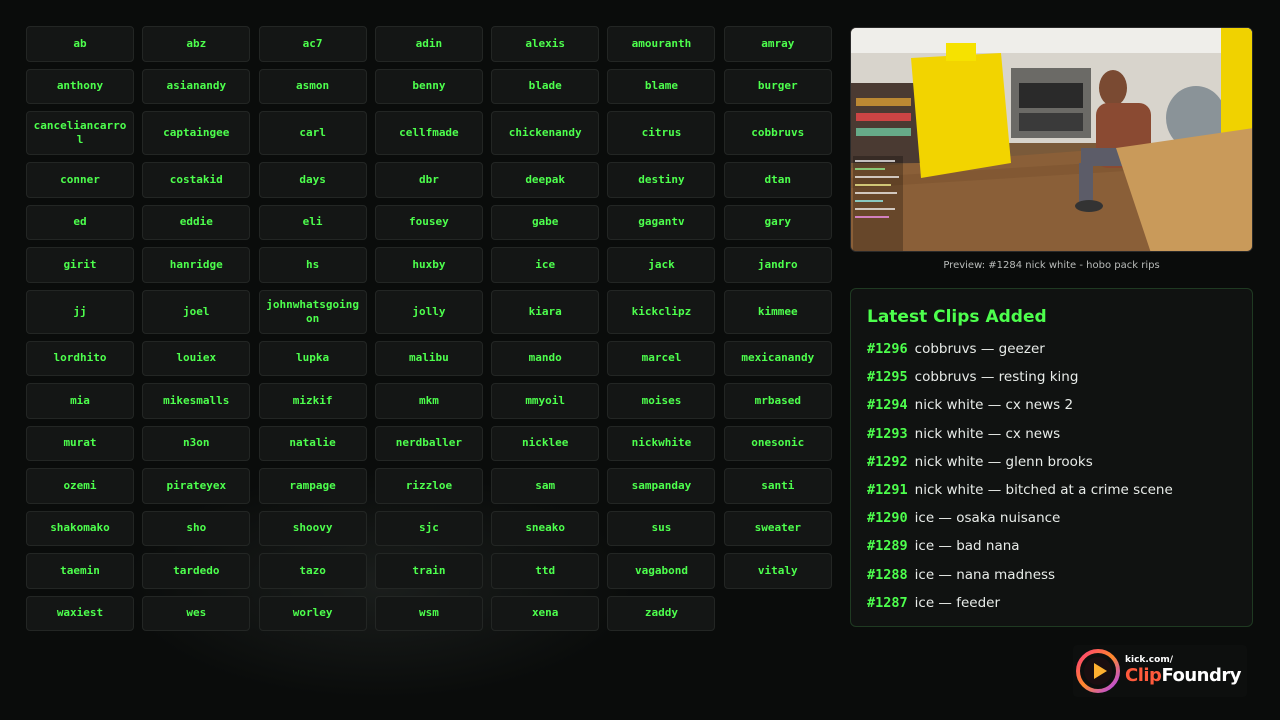 This screenshot has width=1280, height=720. What do you see at coordinates (428, 133) in the screenshot?
I see `streamer-button-cellfmade: cellfmade` at bounding box center [428, 133].